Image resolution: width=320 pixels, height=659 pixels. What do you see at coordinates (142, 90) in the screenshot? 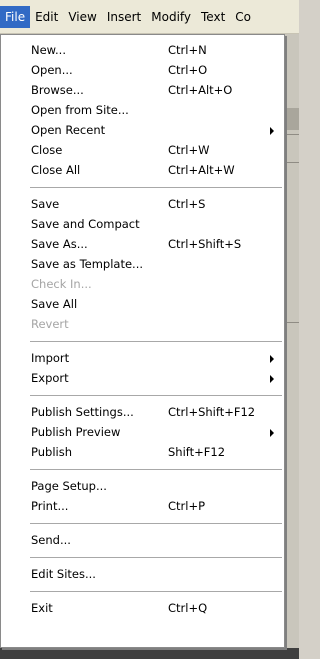
I see `menu-item-browse: Browse... Ctrl+Alt+O` at bounding box center [142, 90].